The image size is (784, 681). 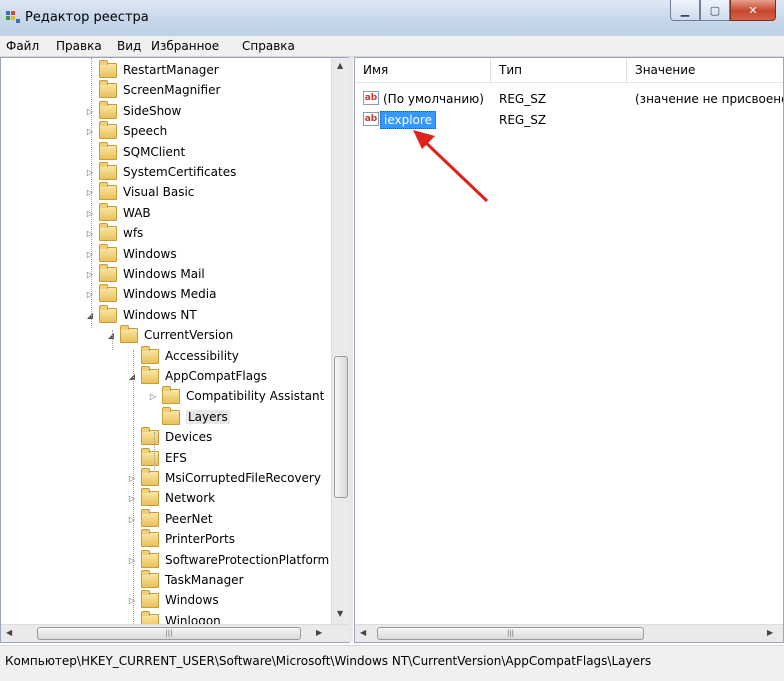 What do you see at coordinates (340, 341) in the screenshot?
I see `tree-vertical-scrollbar: ▲ ▼` at bounding box center [340, 341].